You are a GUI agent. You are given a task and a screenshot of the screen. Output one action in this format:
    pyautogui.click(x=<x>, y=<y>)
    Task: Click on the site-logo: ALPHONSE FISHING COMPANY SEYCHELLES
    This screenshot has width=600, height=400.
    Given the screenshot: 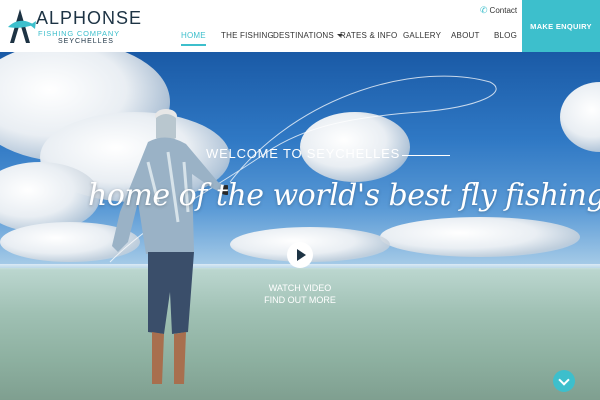 What is the action you would take?
    pyautogui.click(x=73, y=26)
    